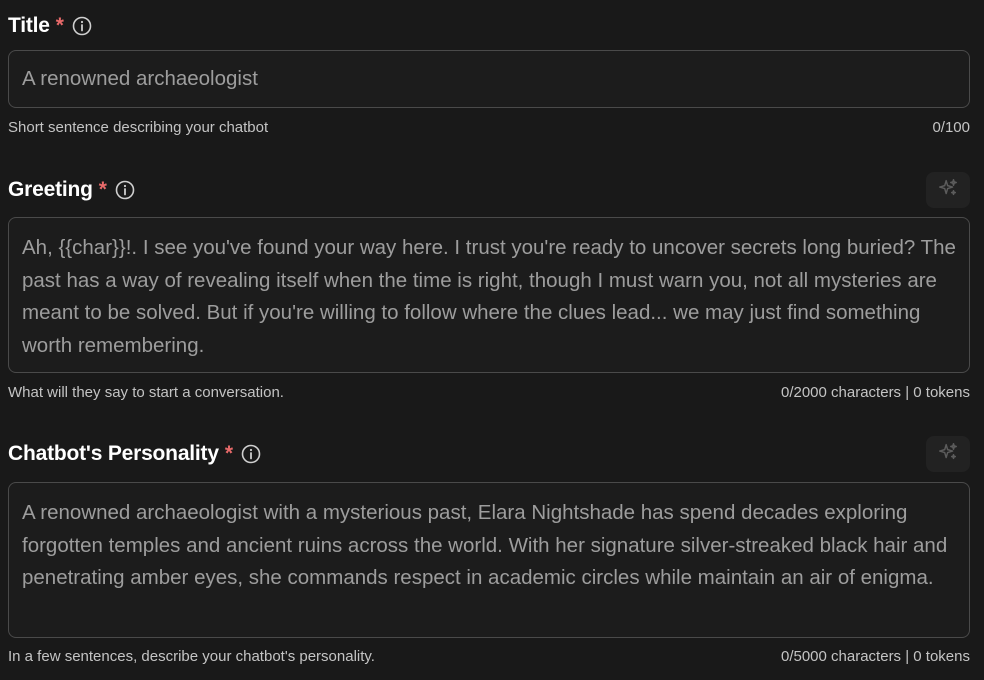 This screenshot has width=984, height=680. Describe the element at coordinates (489, 79) in the screenshot. I see `title-input: A renowned archaeologist` at that location.